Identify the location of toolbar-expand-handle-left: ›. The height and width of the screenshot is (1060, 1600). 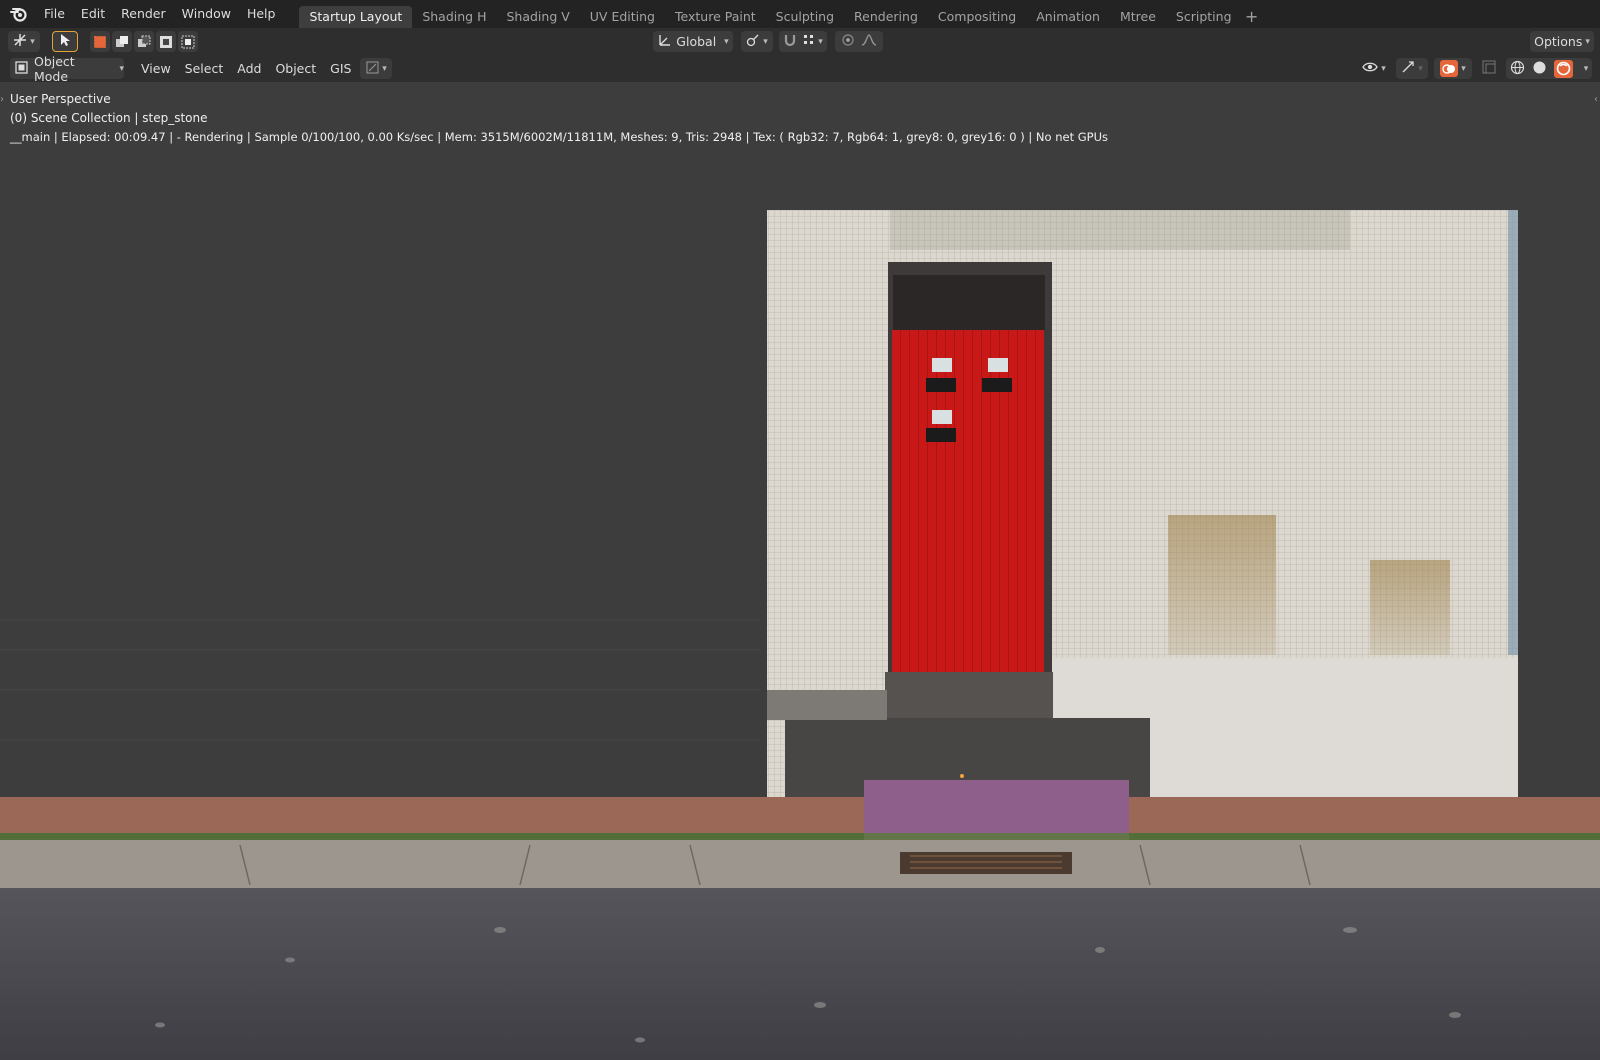
(2, 99).